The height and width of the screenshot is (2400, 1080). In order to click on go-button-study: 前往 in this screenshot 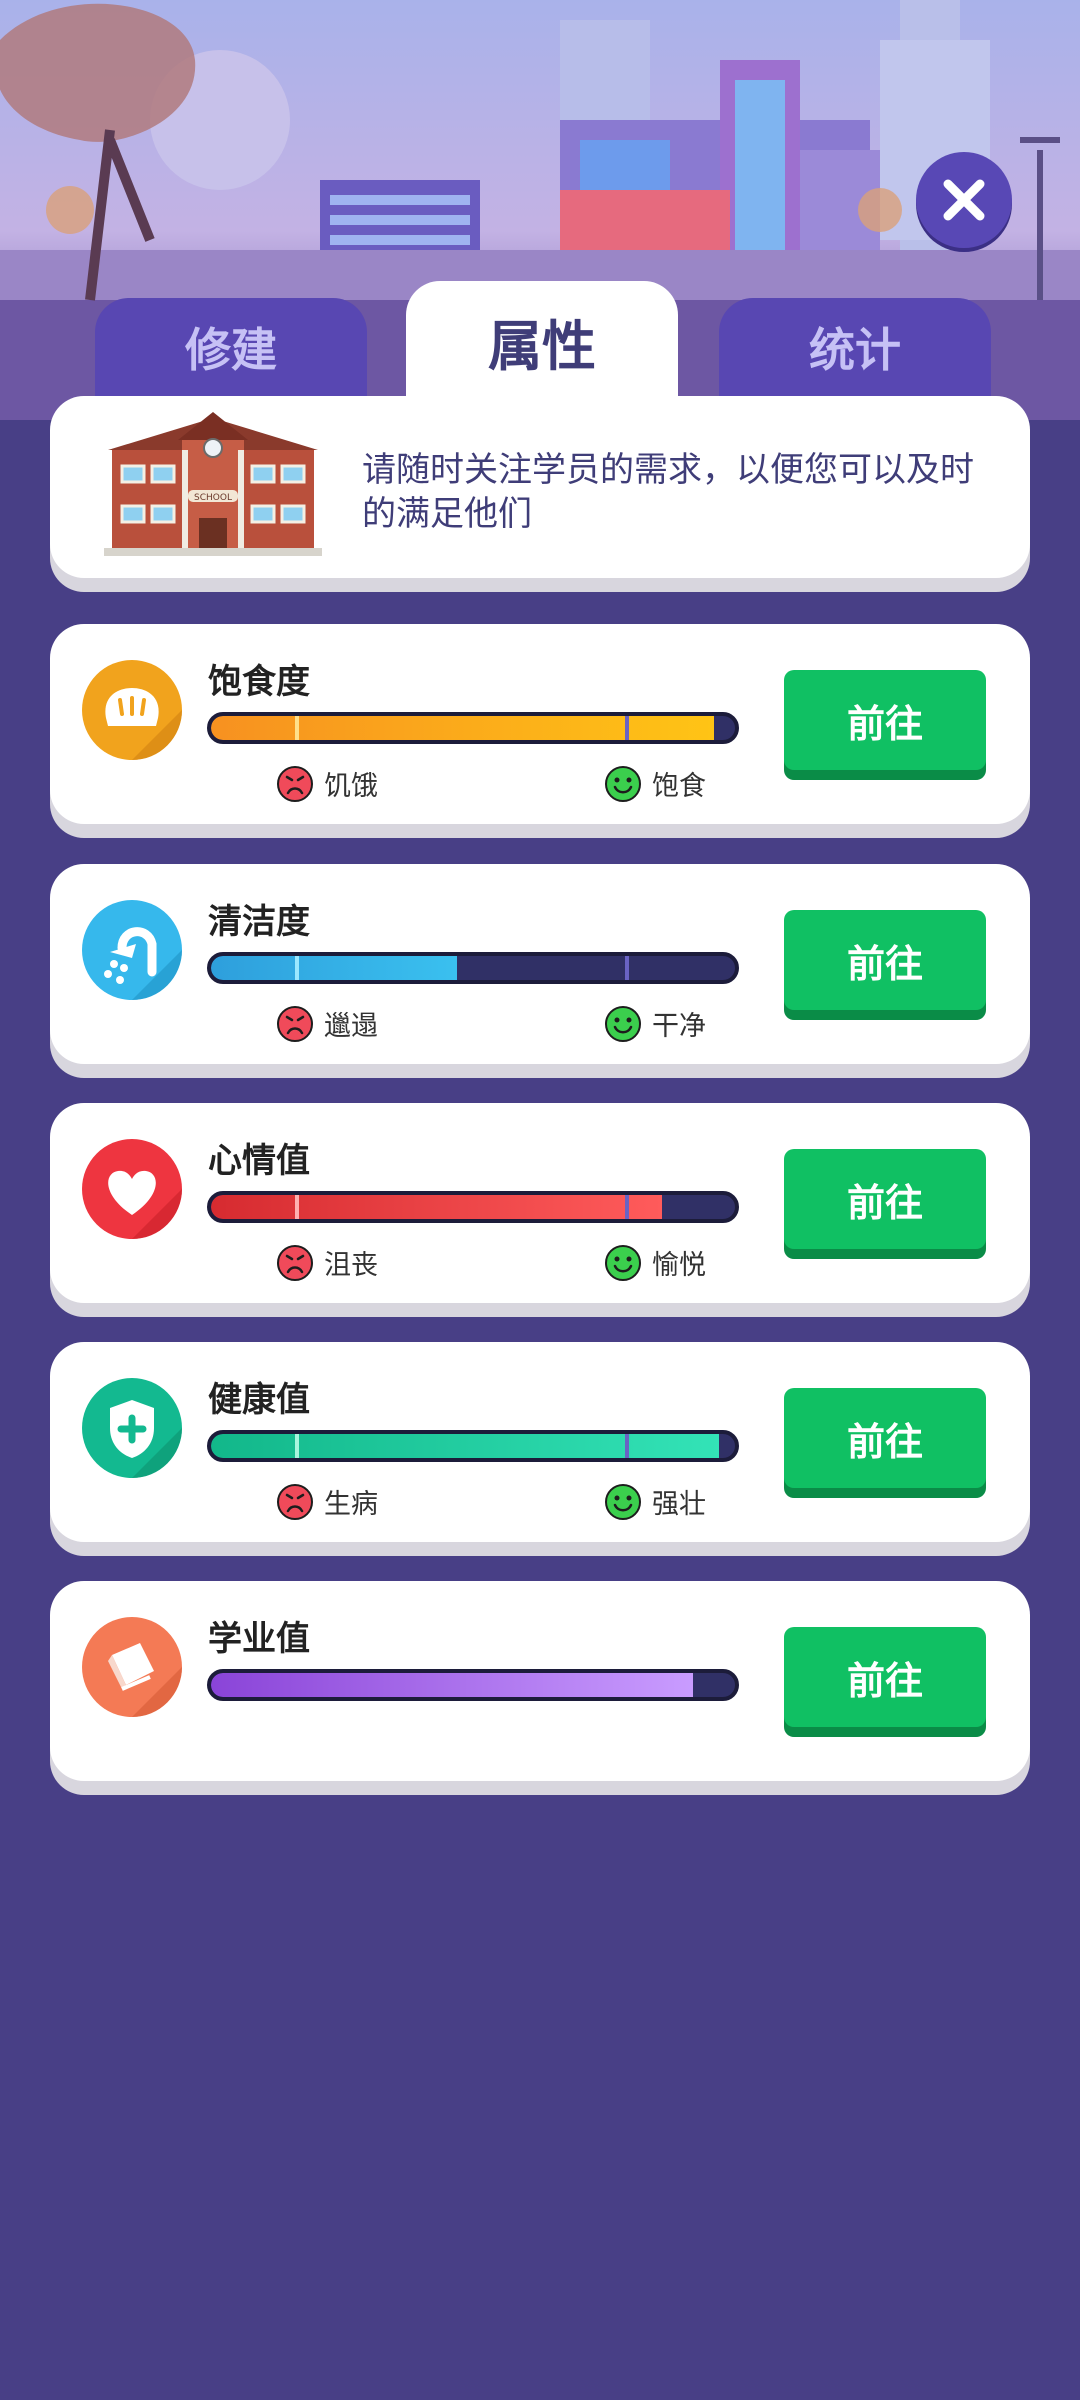, I will do `click(885, 1677)`.